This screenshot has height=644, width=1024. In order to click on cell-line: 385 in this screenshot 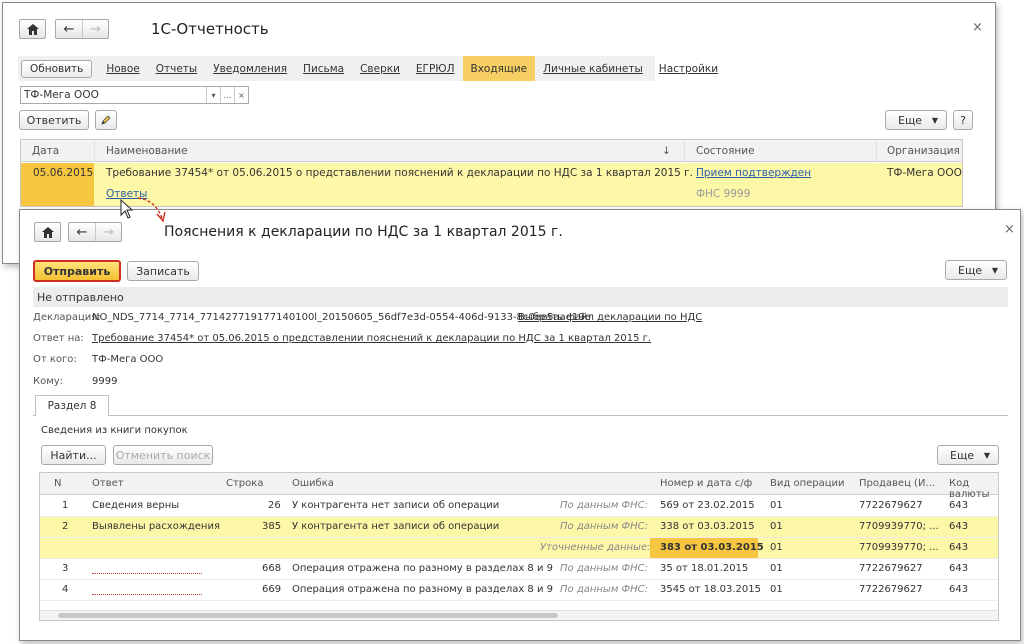, I will do `click(272, 526)`.